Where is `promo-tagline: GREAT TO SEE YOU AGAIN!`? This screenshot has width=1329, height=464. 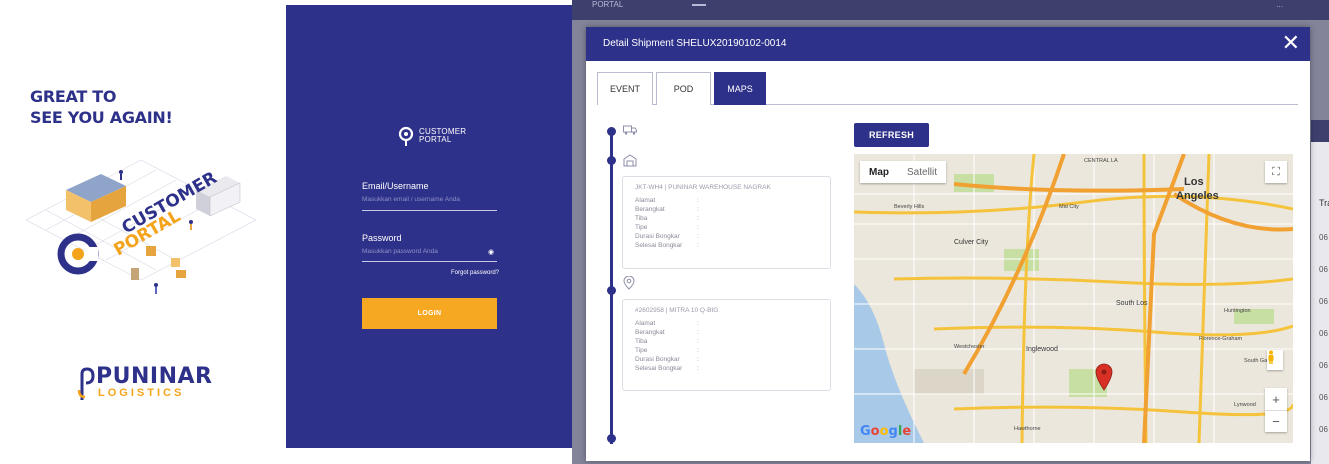
promo-tagline: GREAT TO SEE YOU AGAIN! is located at coordinates (101, 107).